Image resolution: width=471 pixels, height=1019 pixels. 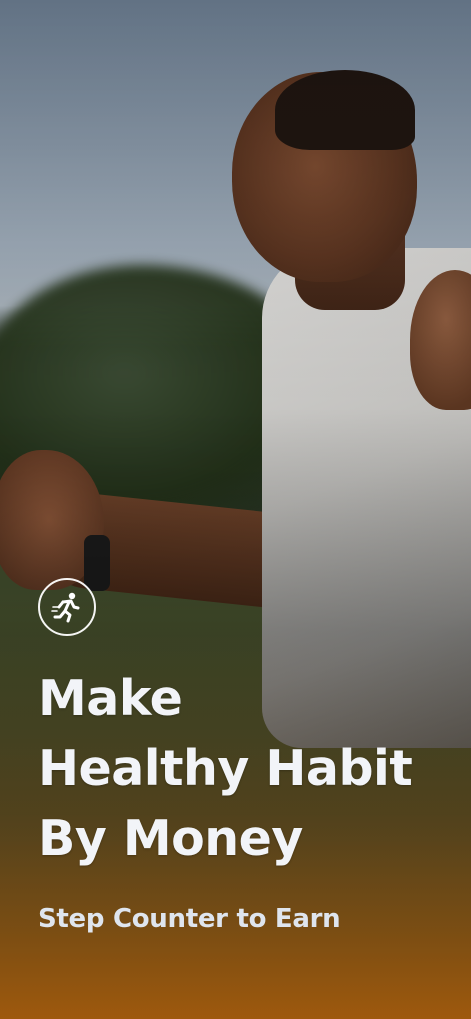 I want to click on headline-line-2: Healthy Habit, so click(x=225, y=768).